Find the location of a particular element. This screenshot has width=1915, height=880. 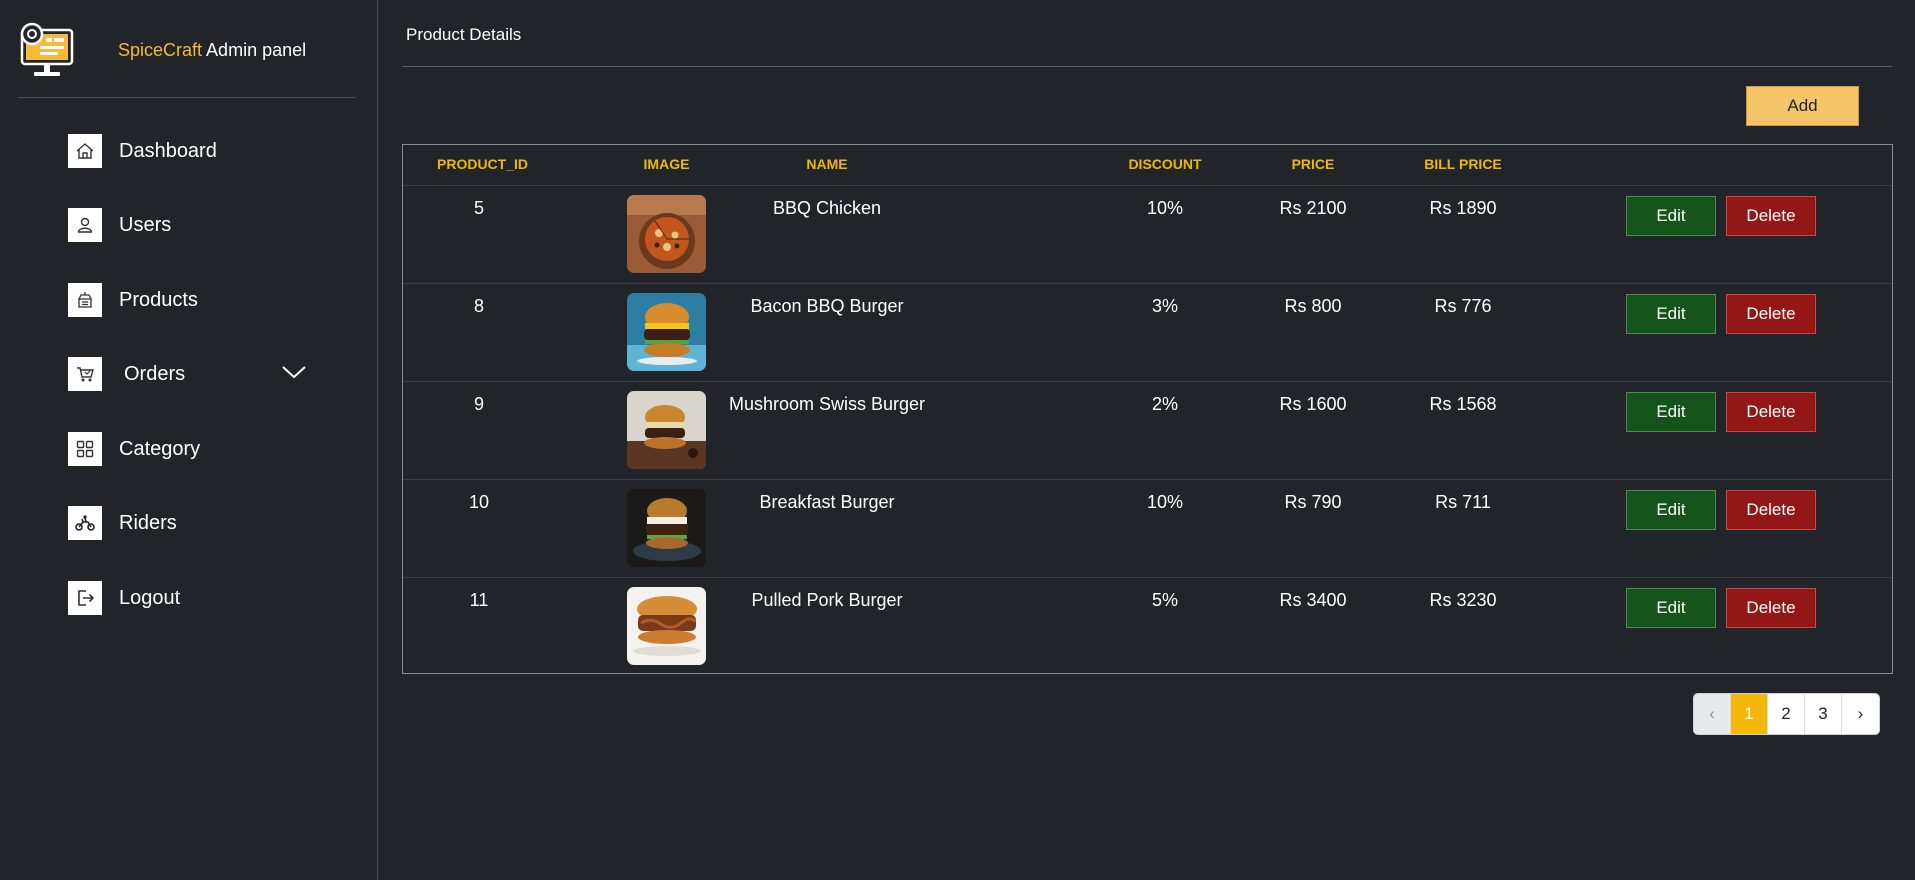

sidebar-item-category: Category is located at coordinates (198, 449).